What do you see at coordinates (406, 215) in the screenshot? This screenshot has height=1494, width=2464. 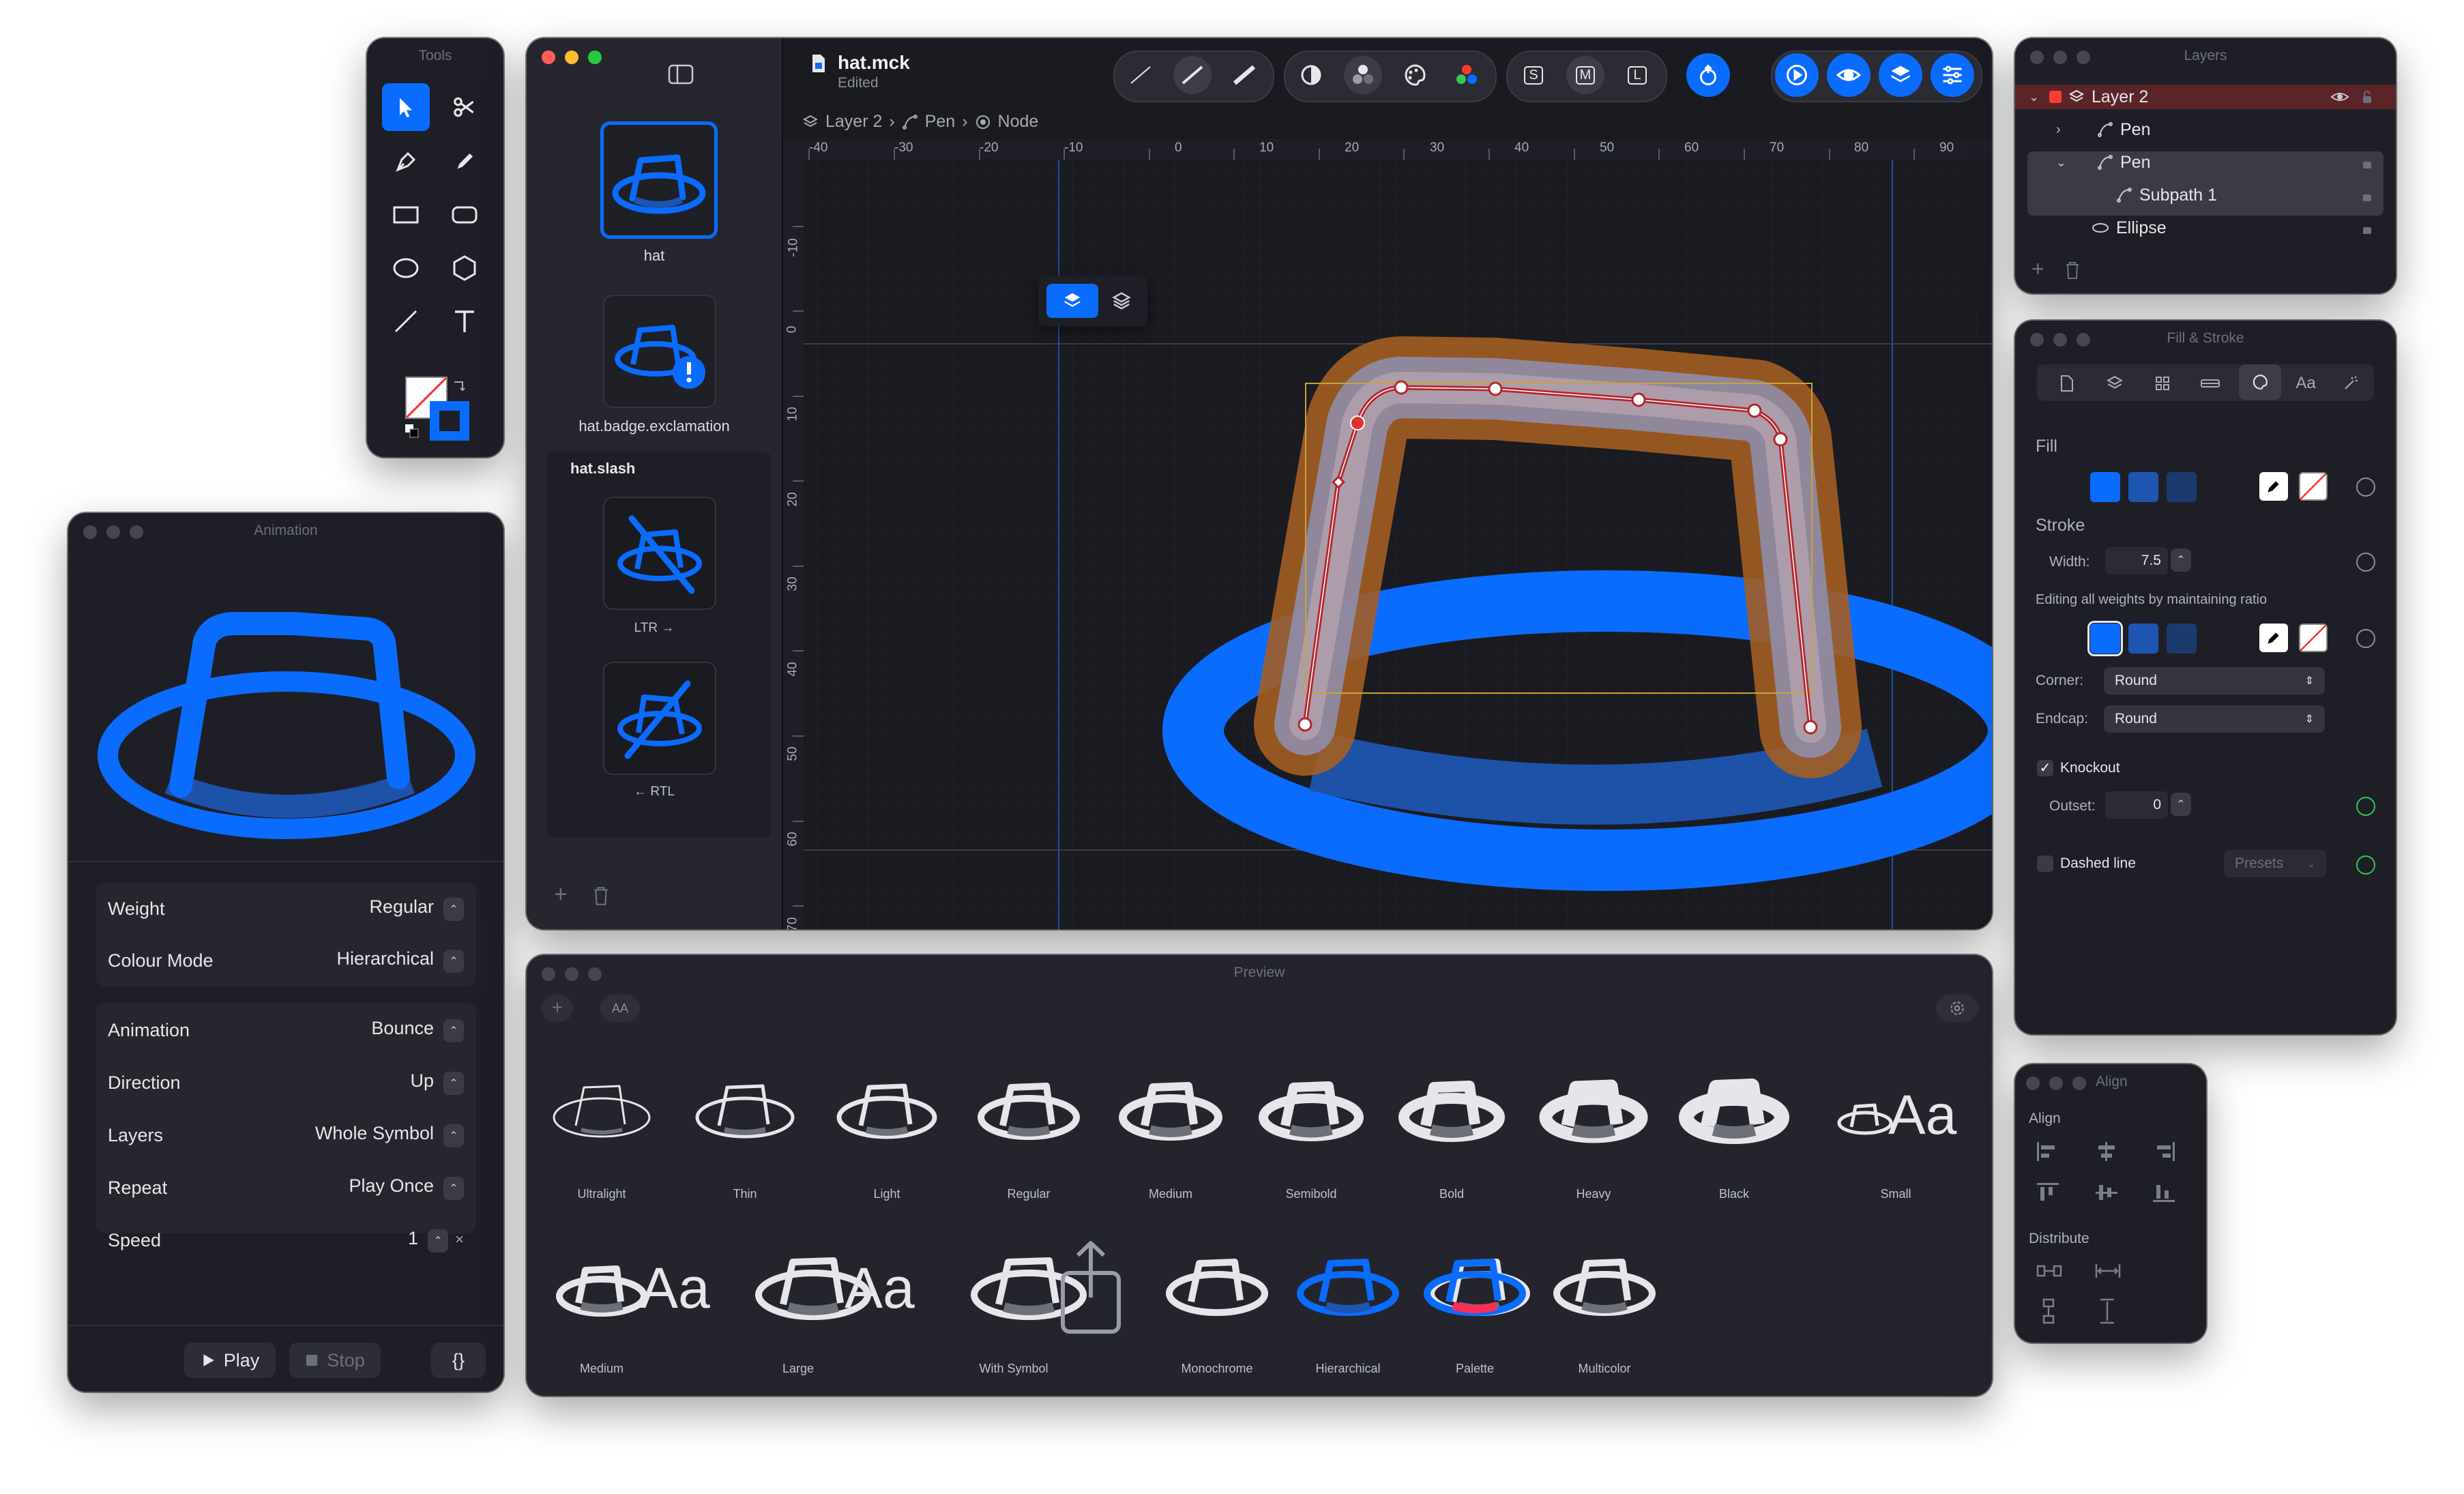 I see `rectangle-tool-button` at bounding box center [406, 215].